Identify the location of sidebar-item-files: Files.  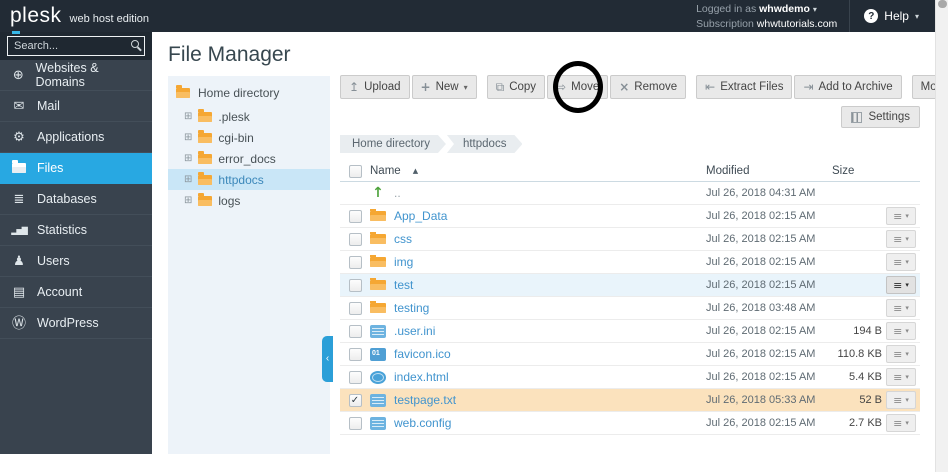
(76, 168).